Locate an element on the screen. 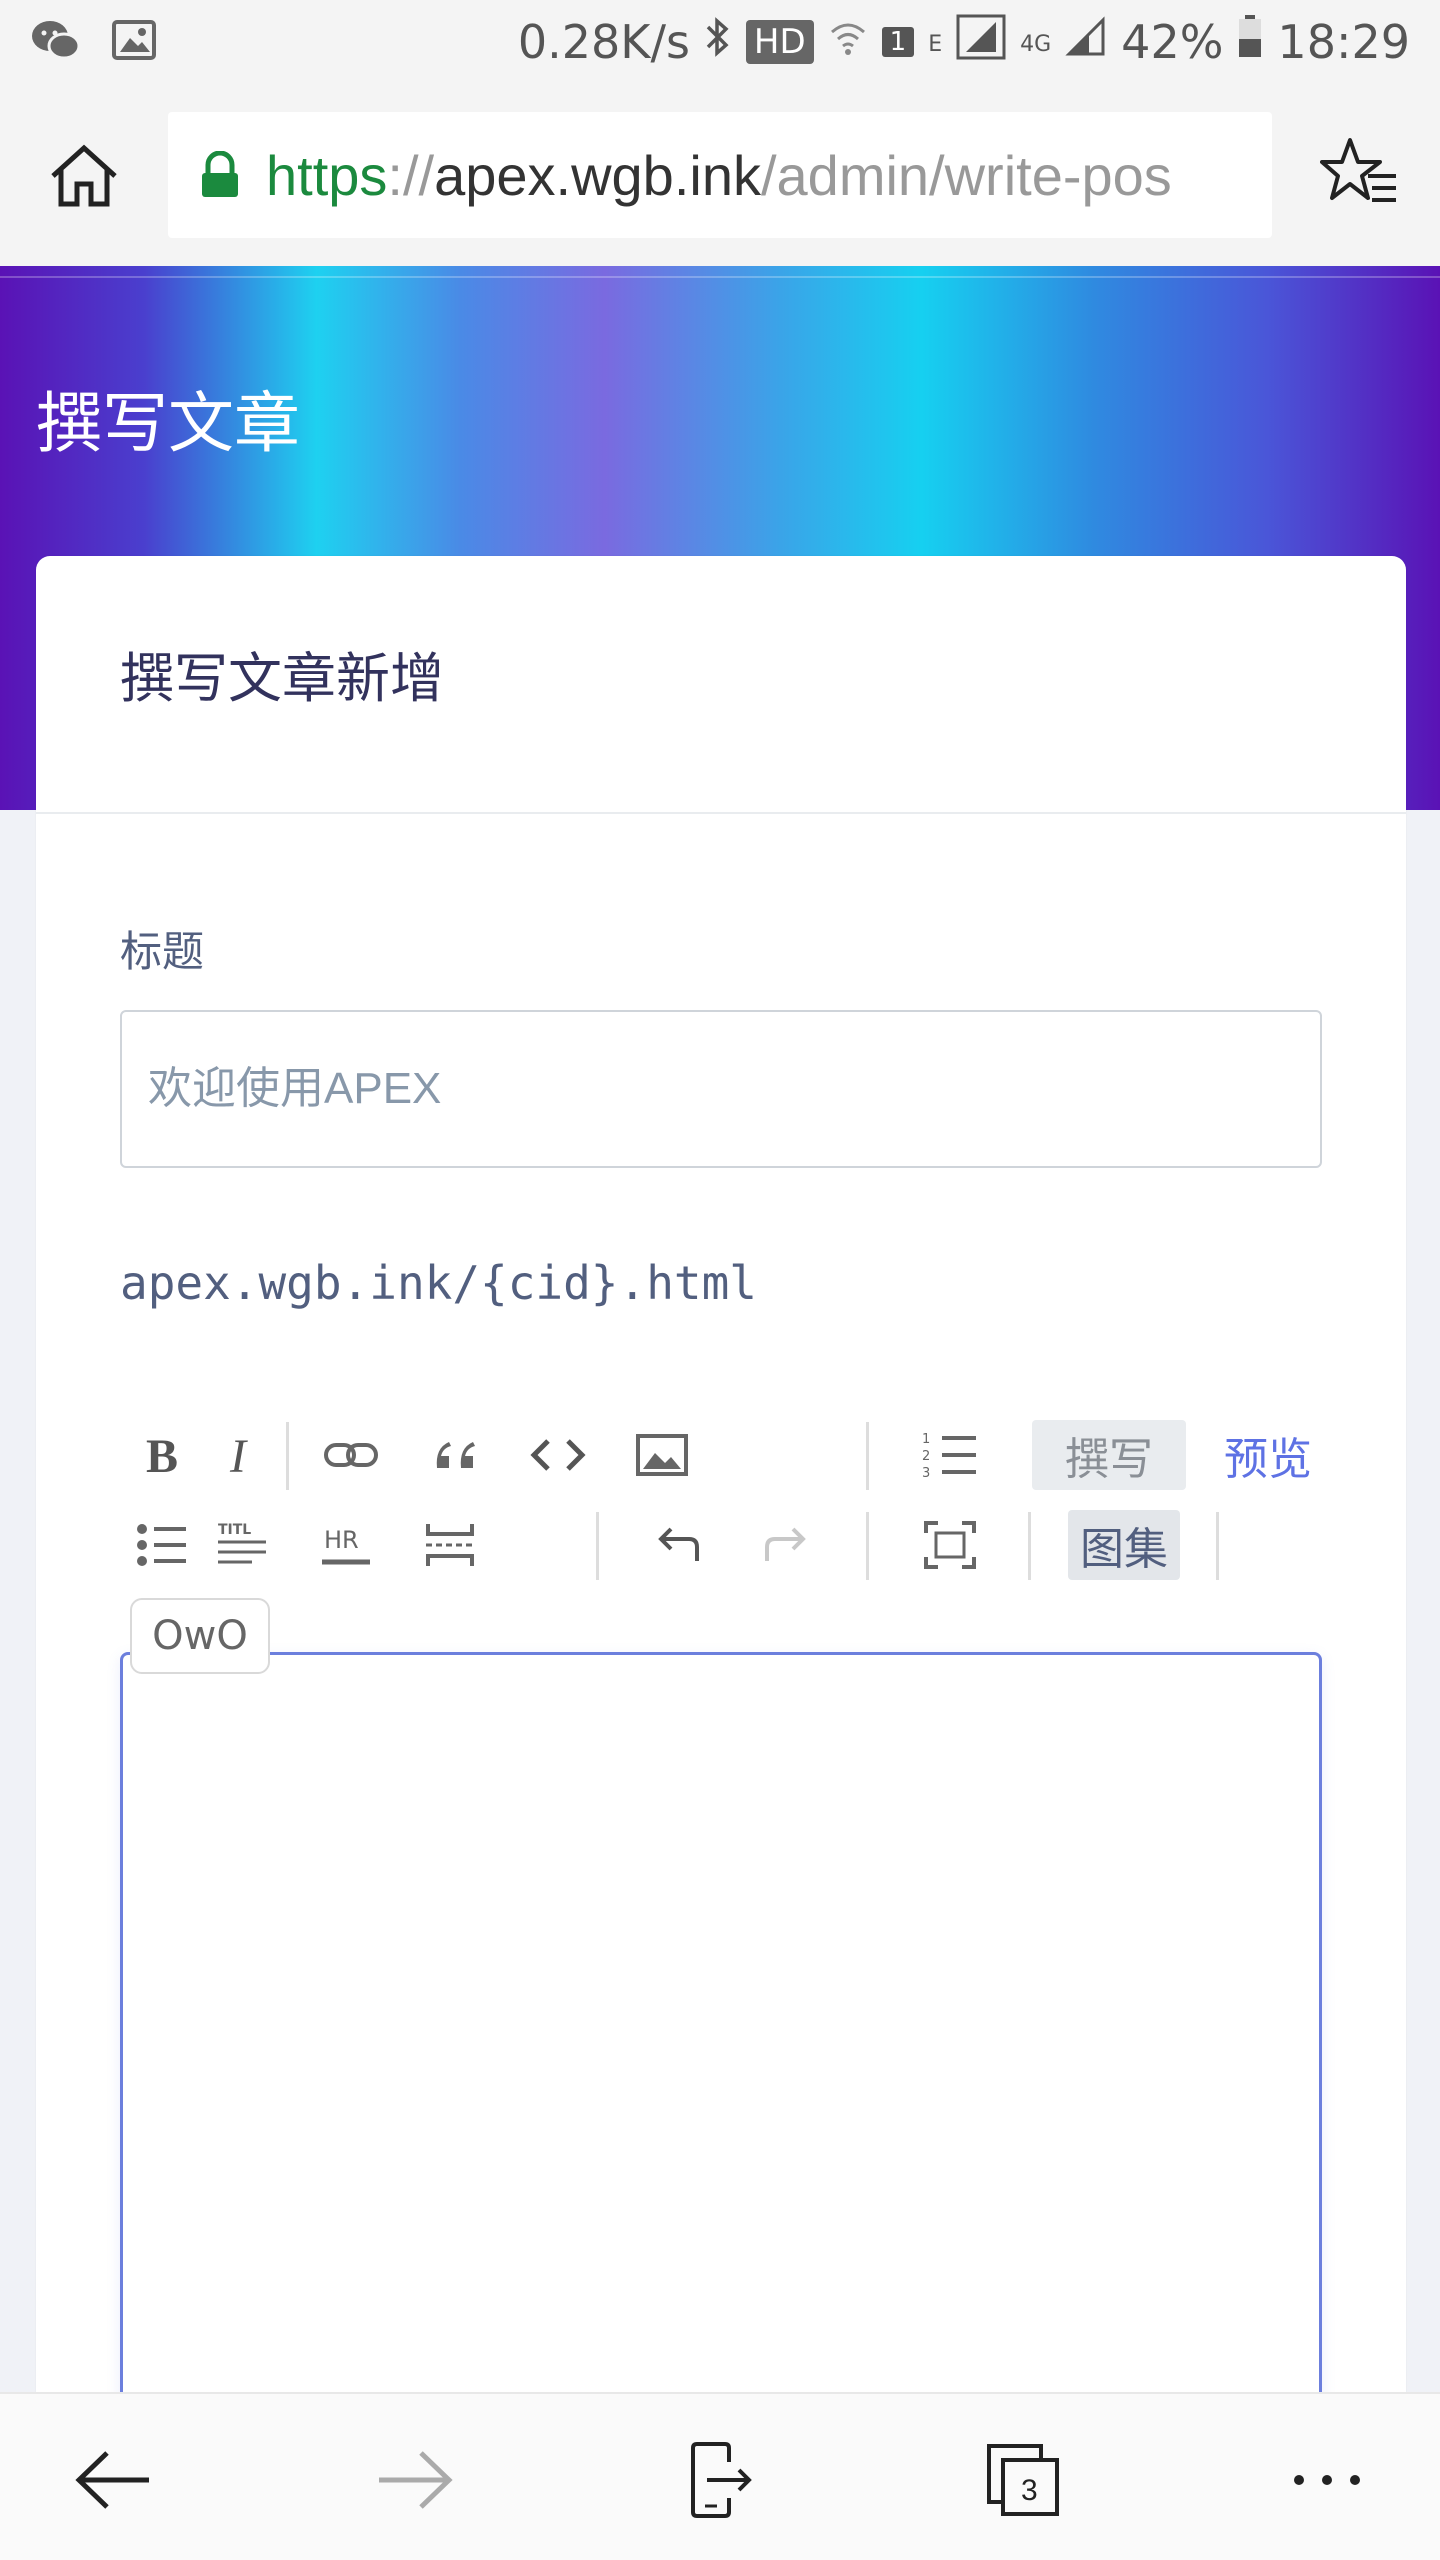  redo-icon is located at coordinates (785, 1544).